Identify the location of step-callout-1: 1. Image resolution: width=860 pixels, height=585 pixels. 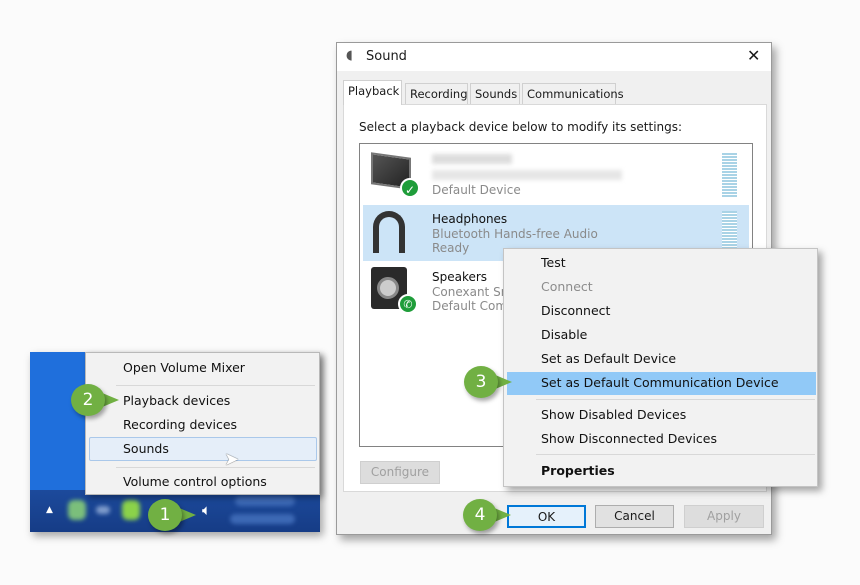
(172, 515).